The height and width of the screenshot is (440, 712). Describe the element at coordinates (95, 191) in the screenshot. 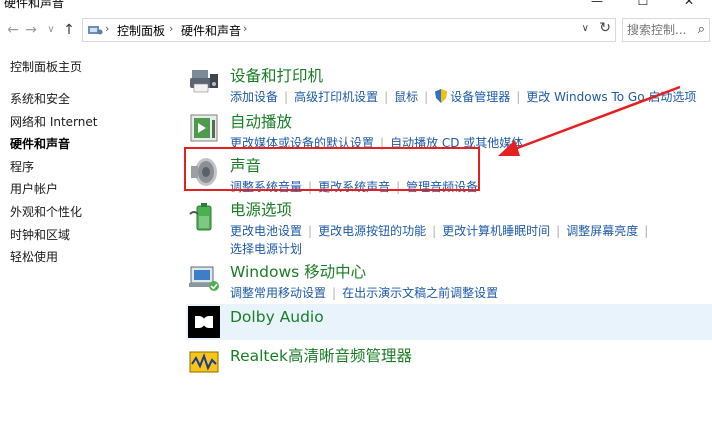

I see `nav-item-user-accounts: 用户帐户` at that location.